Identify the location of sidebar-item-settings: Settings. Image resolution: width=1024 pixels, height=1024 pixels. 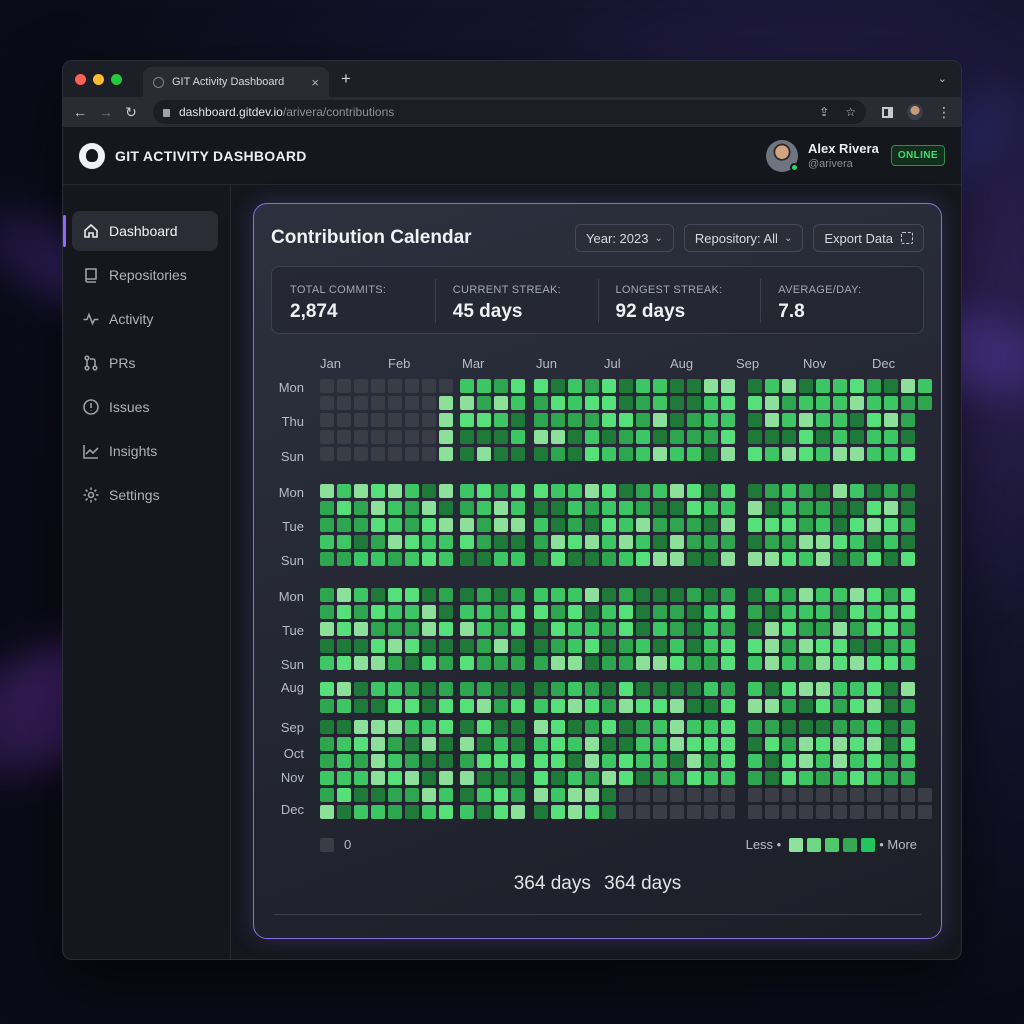
(145, 495).